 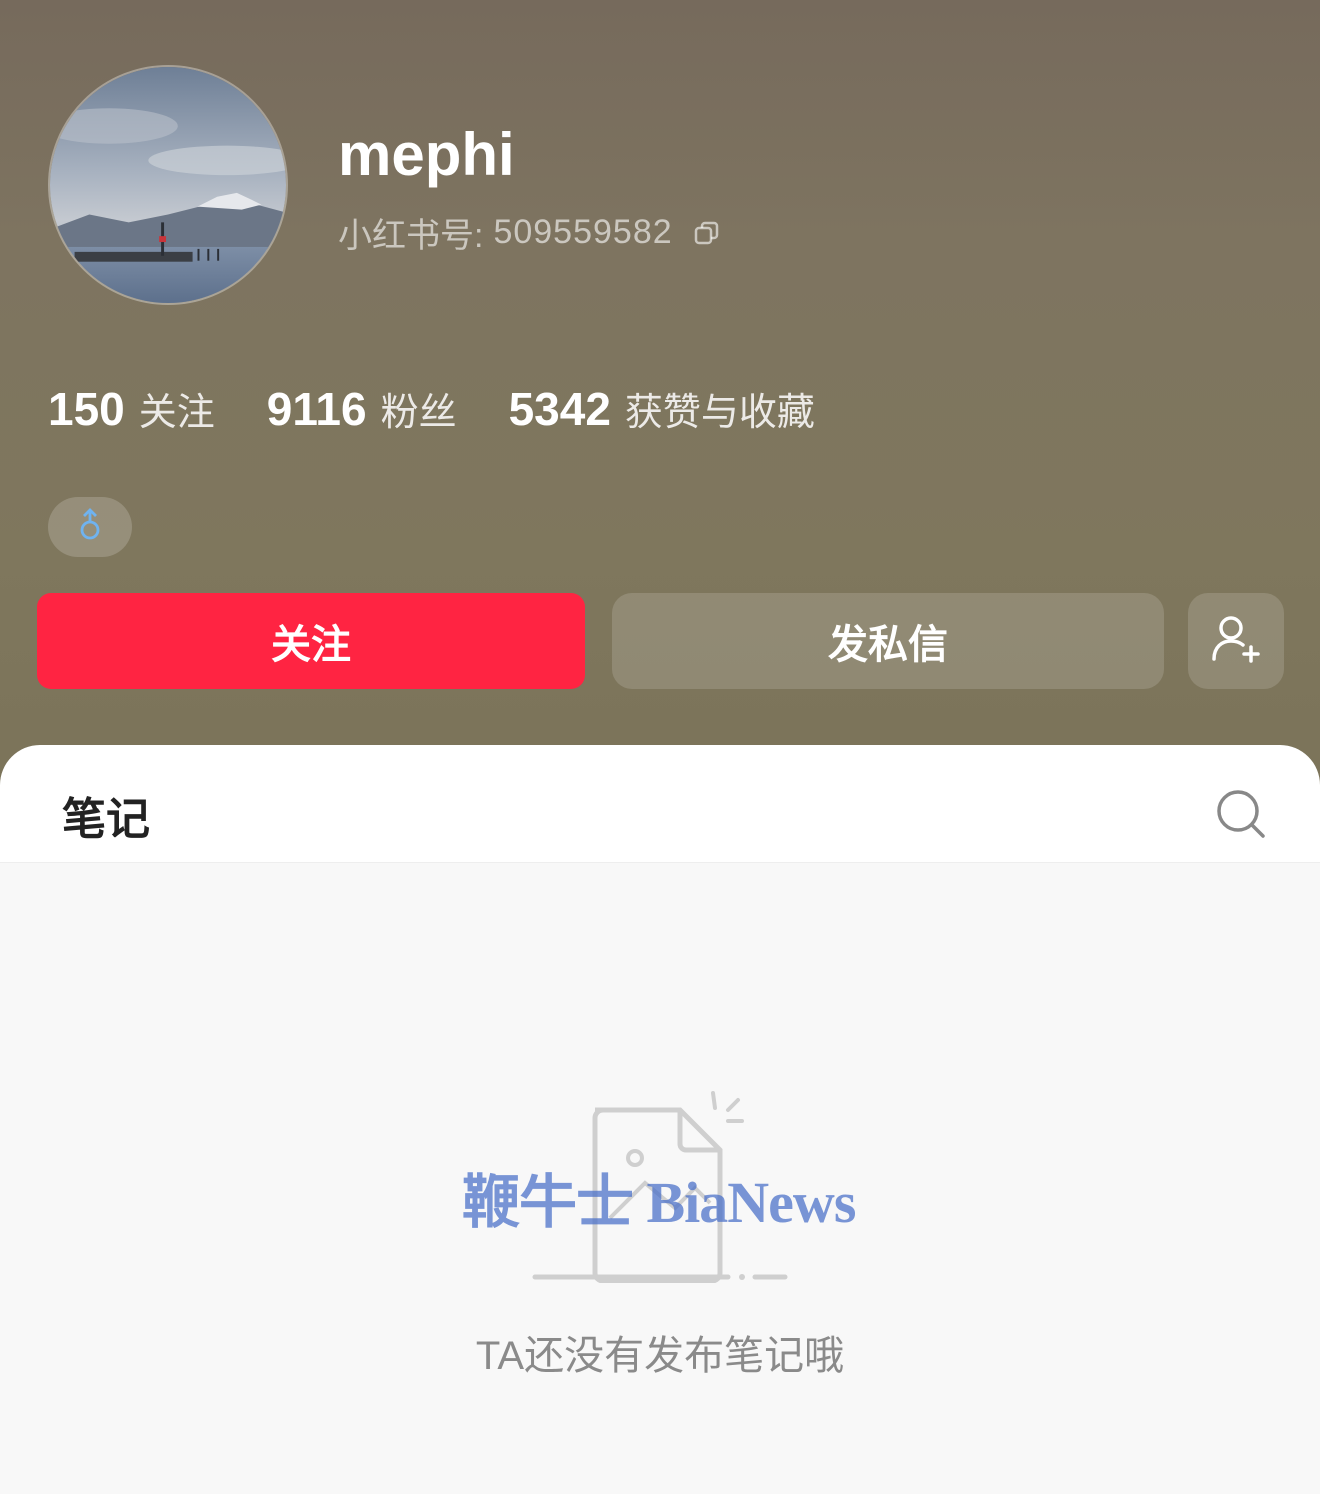 I want to click on gender-badge, so click(x=90, y=527).